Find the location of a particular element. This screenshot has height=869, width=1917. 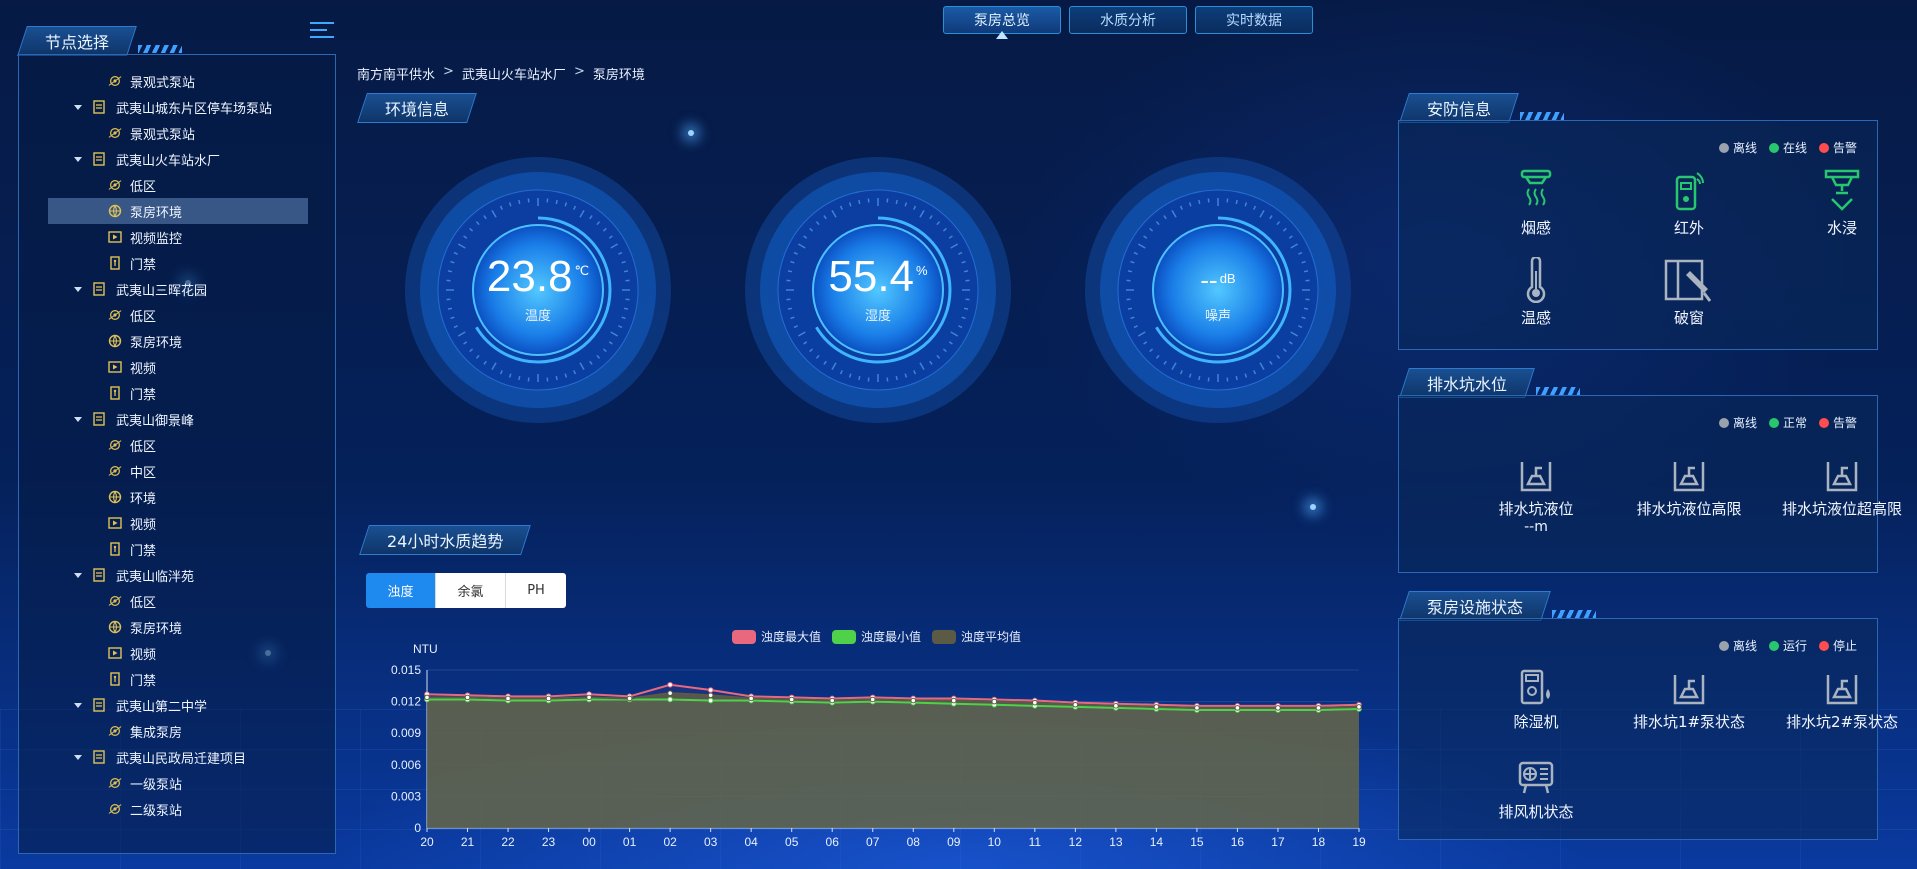

tree-group-item: 武夷山三晖花园 is located at coordinates (178, 289).